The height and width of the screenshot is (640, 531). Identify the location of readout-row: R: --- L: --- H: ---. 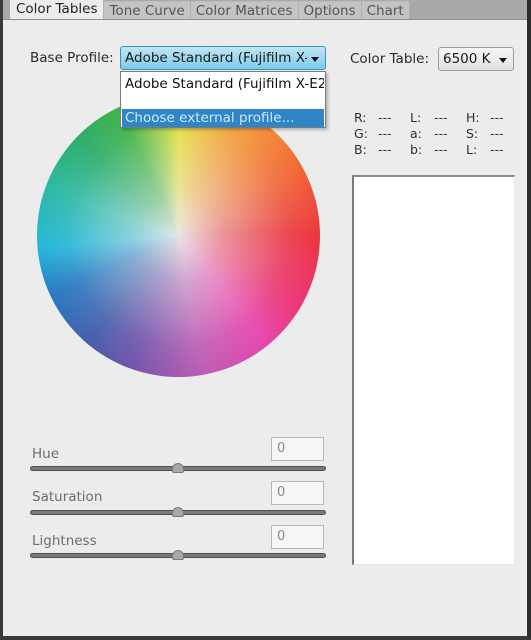
(438, 118).